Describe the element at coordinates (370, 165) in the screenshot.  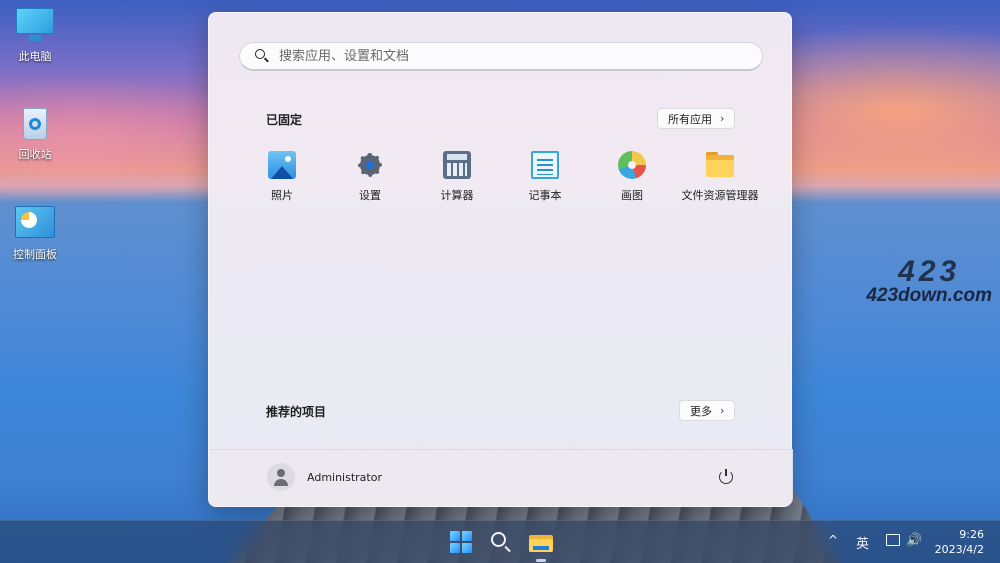
I see `settings-gear-icon` at that location.